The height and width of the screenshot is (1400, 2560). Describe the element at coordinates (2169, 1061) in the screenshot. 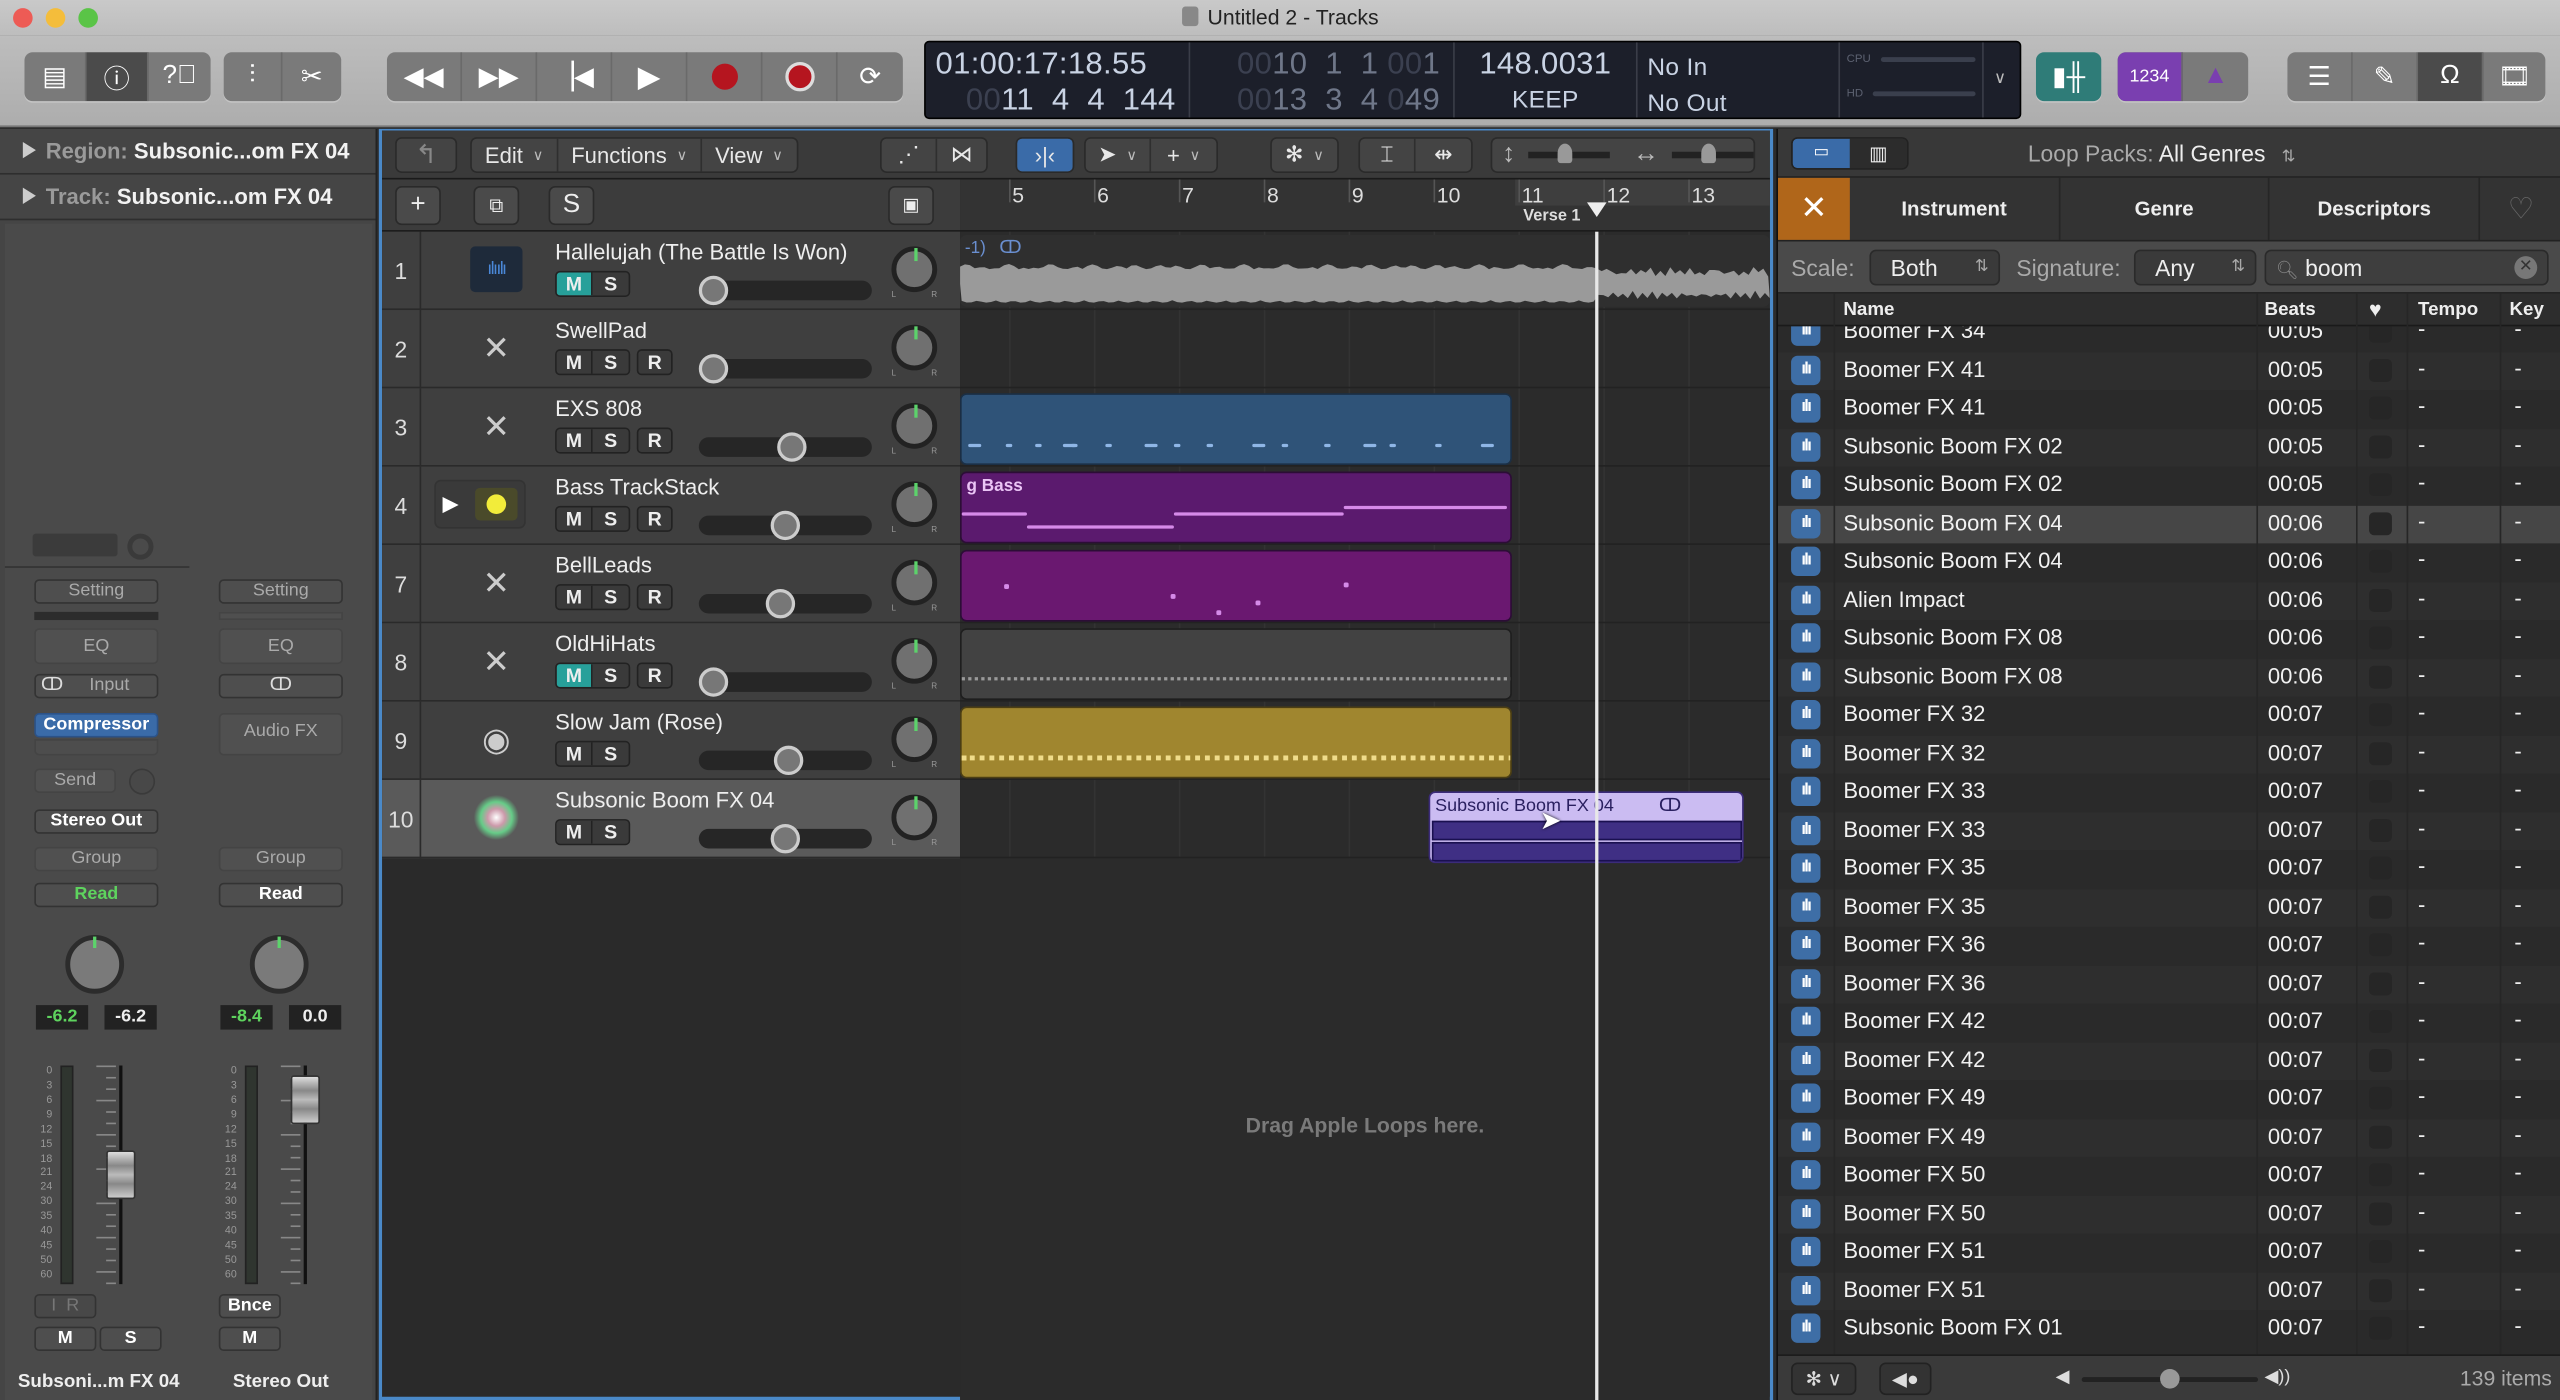

I see `loop-list-item: ılı Boomer FX 42 00:07 - -` at that location.